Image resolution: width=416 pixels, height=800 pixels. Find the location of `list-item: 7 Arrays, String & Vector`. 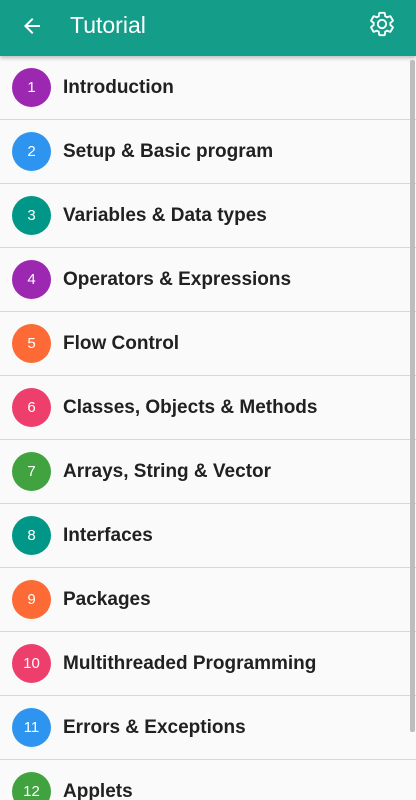

list-item: 7 Arrays, String & Vector is located at coordinates (208, 472).